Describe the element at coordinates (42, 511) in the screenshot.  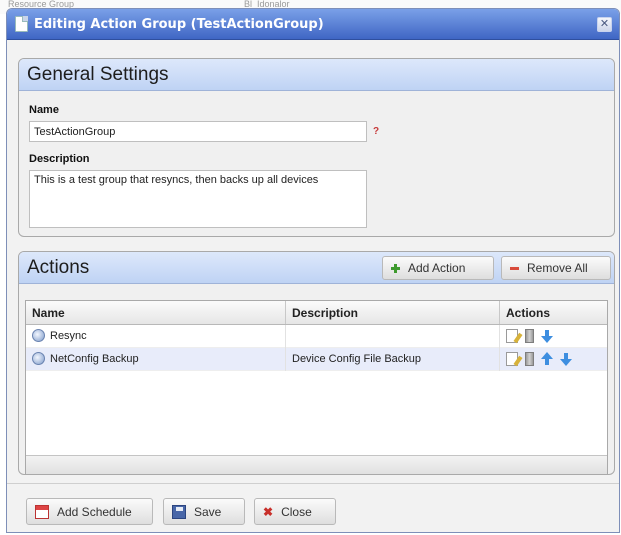
I see `calendar-icon` at that location.